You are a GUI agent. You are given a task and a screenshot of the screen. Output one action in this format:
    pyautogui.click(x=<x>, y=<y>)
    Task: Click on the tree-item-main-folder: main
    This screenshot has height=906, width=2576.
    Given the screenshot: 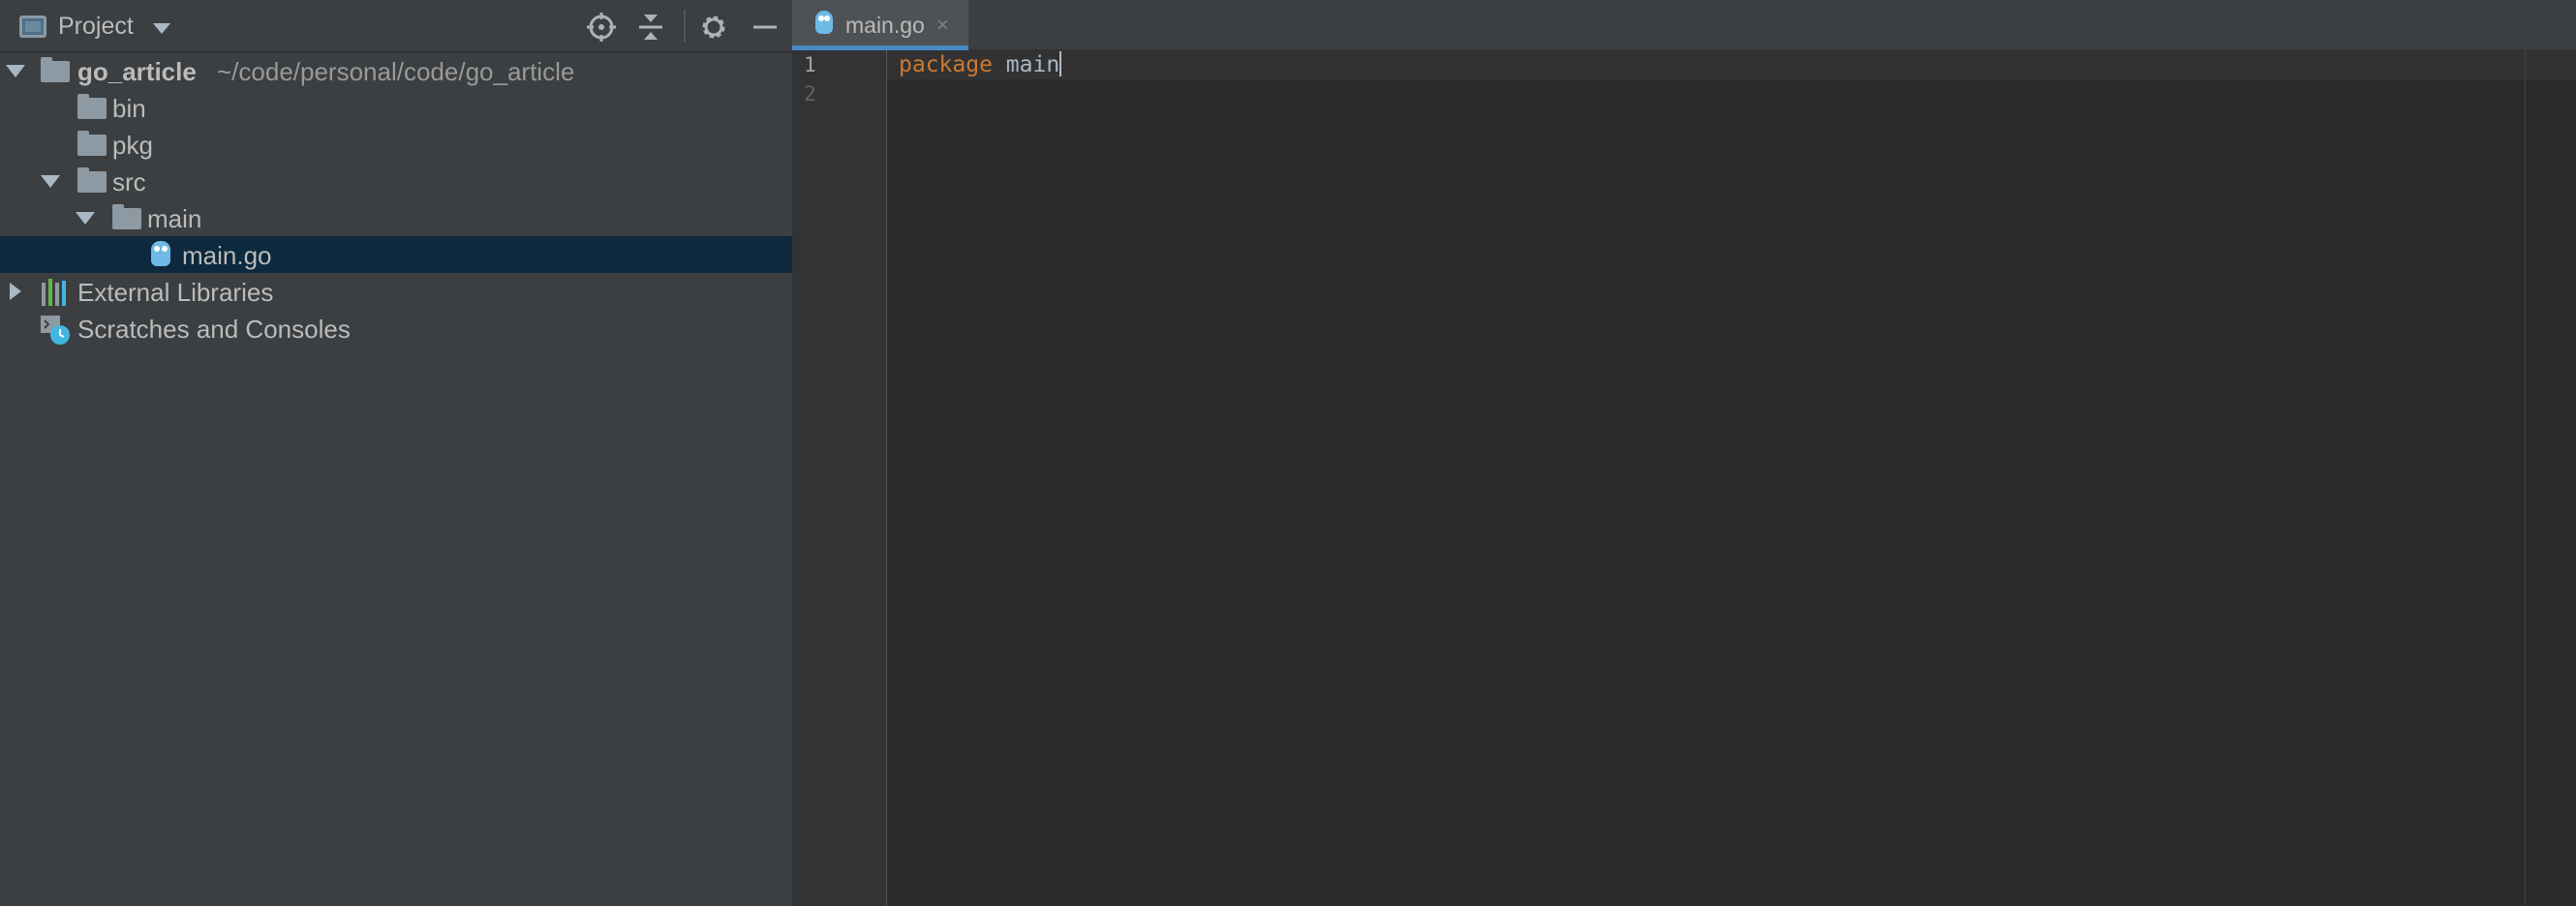 What is the action you would take?
    pyautogui.click(x=396, y=217)
    